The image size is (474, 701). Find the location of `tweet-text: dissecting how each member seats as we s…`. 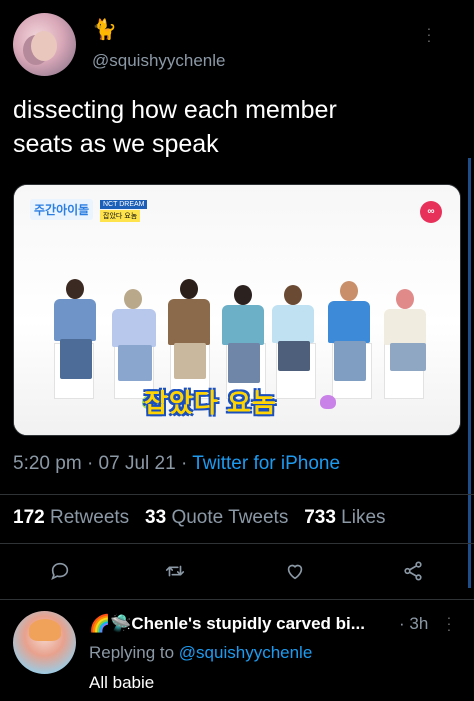

tweet-text: dissecting how each member seats as we s… is located at coordinates (175, 127).